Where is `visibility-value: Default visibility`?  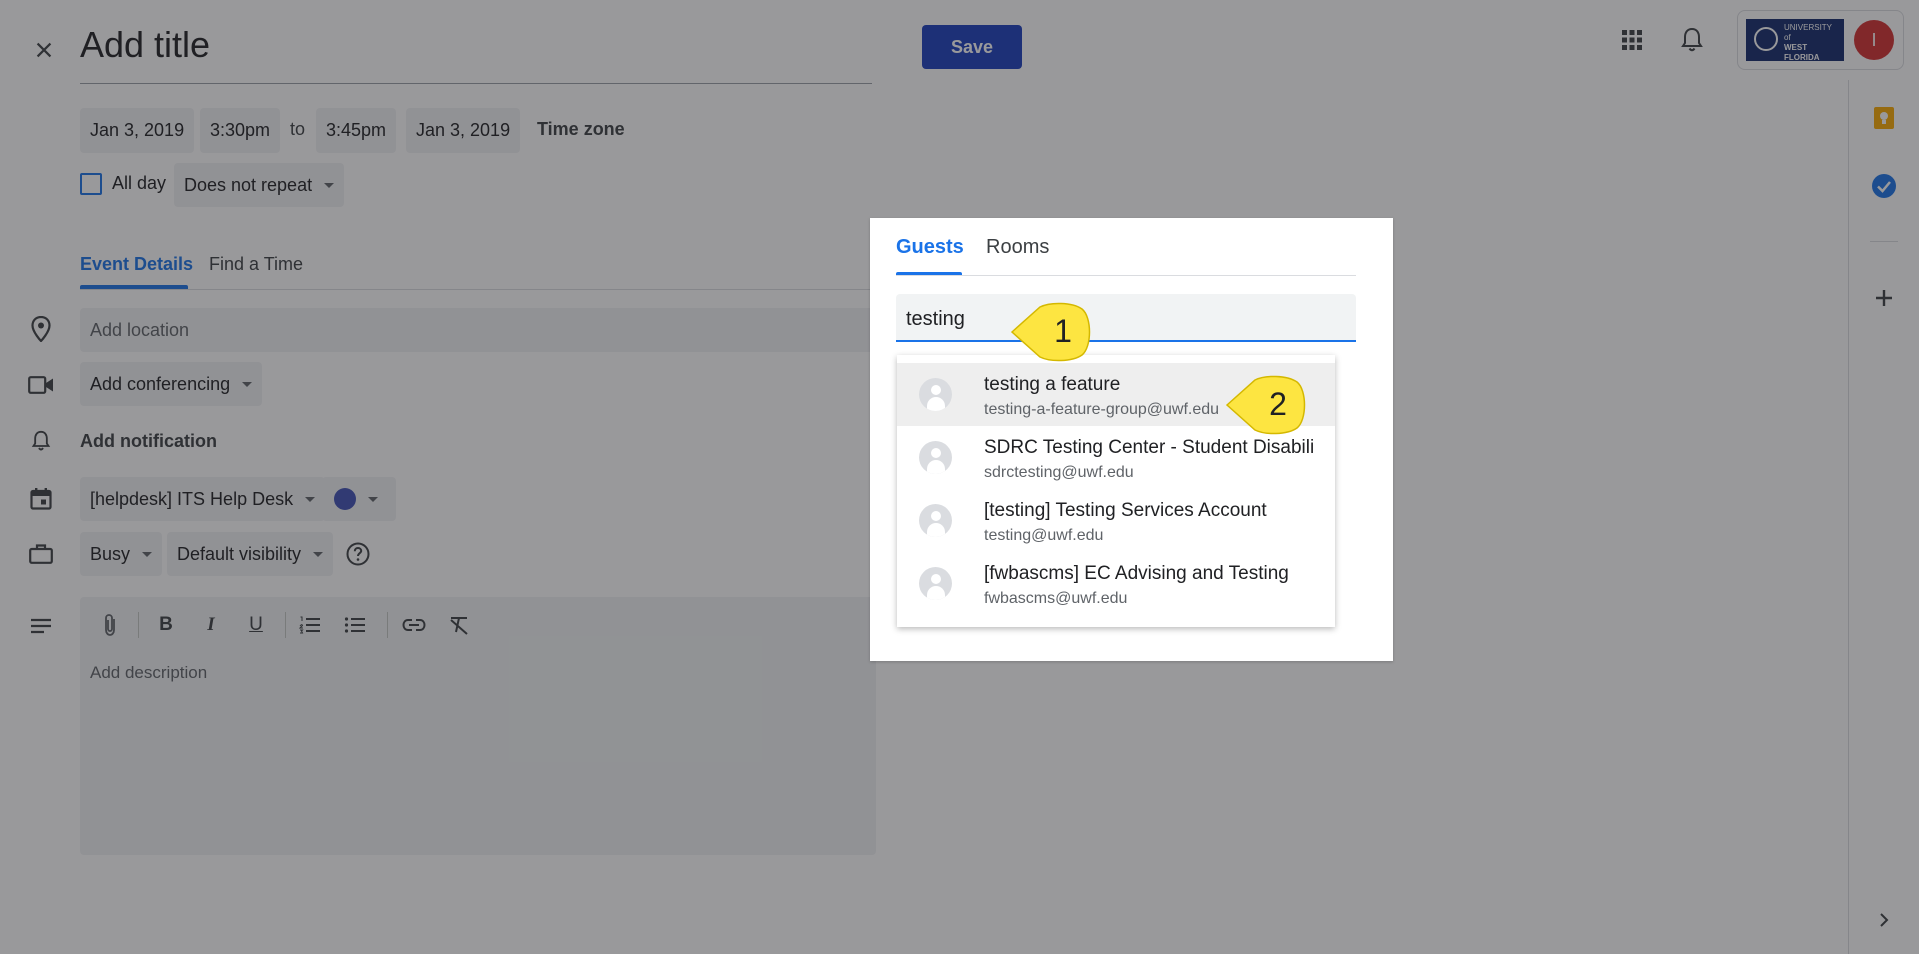 visibility-value: Default visibility is located at coordinates (239, 553).